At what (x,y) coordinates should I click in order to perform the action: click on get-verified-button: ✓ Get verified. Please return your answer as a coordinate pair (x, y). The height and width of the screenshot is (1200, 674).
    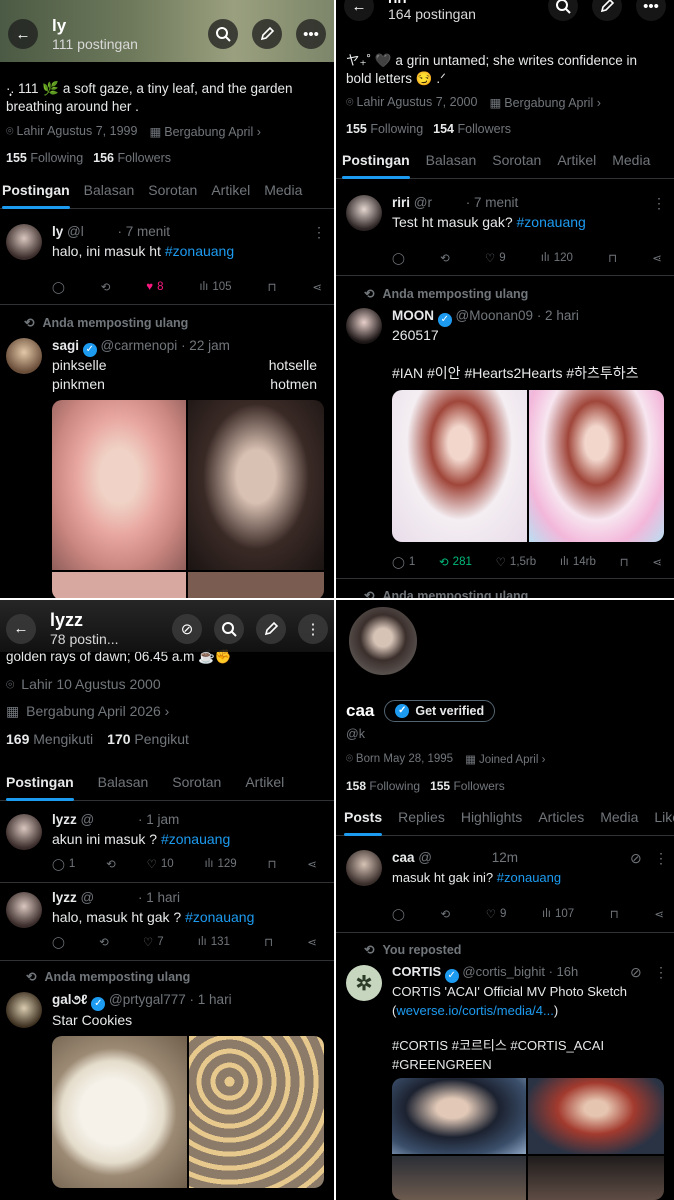
    Looking at the image, I should click on (440, 711).